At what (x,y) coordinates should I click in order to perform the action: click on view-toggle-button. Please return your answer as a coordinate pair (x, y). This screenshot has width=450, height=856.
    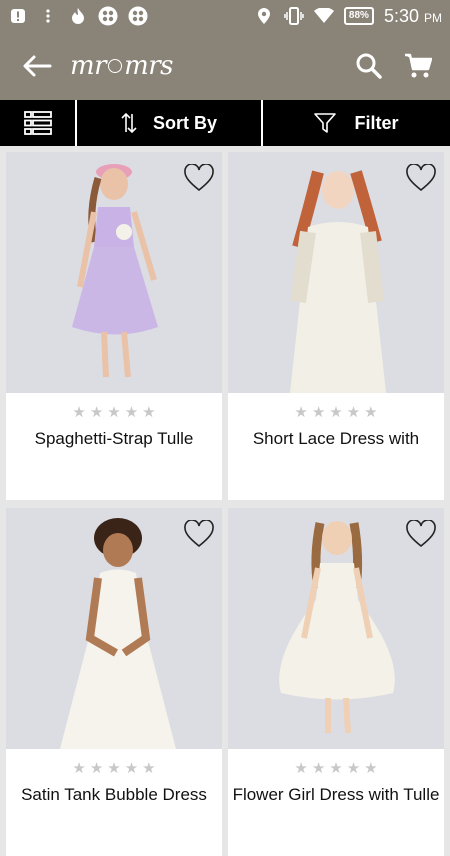
    Looking at the image, I should click on (38, 123).